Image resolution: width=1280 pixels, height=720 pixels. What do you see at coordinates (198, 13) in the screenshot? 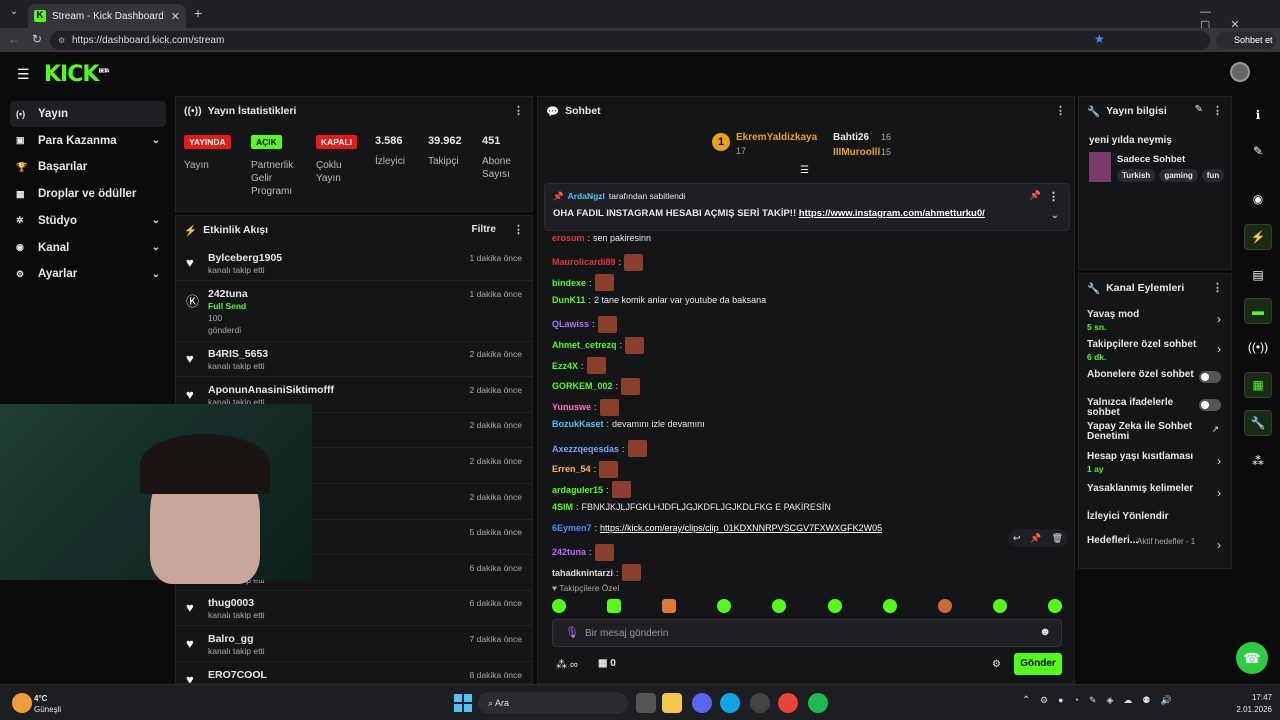
I see `new-tab-icon: +` at bounding box center [198, 13].